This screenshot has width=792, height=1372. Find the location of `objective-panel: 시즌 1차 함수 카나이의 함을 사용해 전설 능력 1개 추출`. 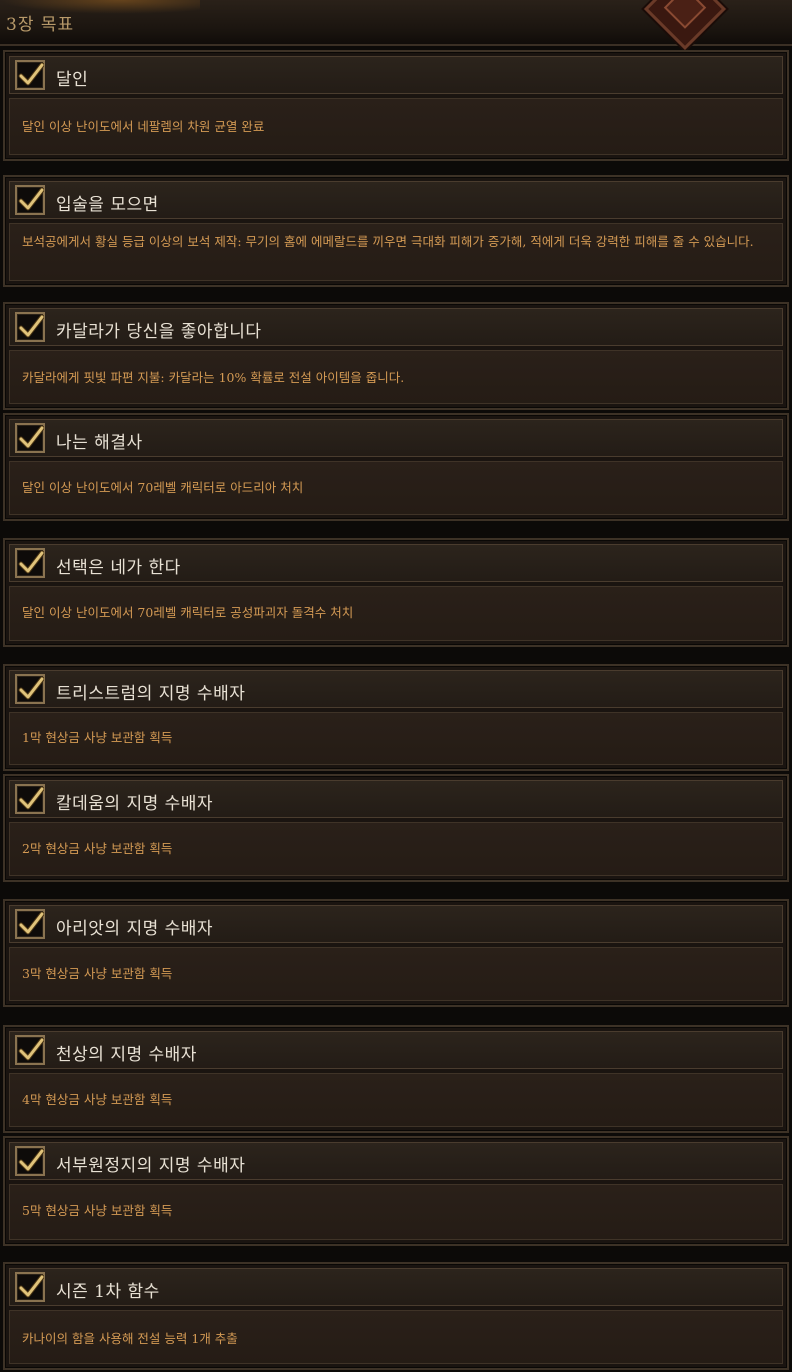

objective-panel: 시즌 1차 함수 카나이의 함을 사용해 전설 능력 1개 추출 is located at coordinates (396, 1316).